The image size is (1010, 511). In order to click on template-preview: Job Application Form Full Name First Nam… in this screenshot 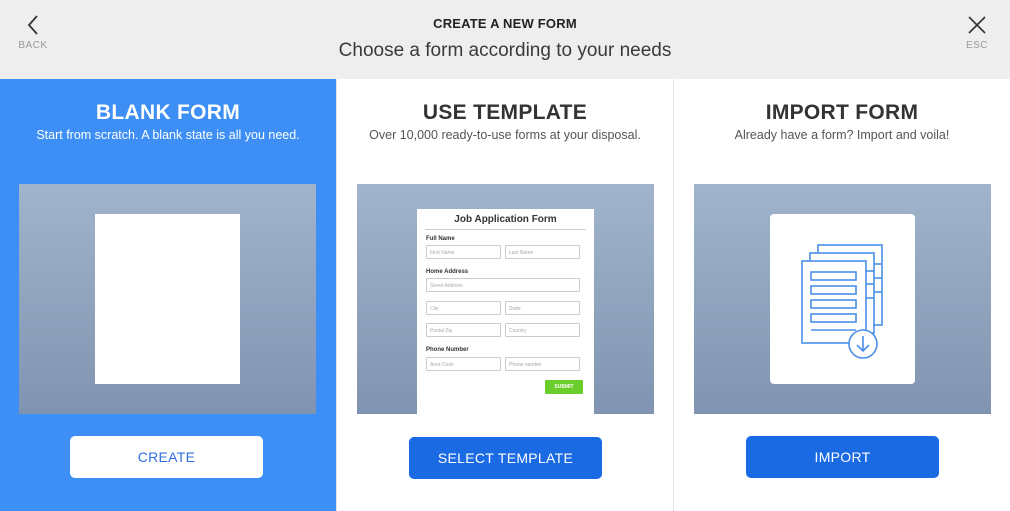, I will do `click(505, 299)`.